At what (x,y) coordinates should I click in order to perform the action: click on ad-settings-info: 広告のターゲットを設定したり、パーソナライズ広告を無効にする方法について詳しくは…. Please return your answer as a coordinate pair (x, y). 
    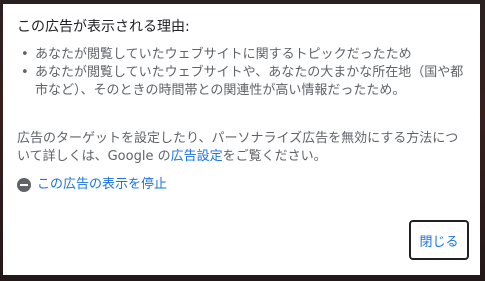
    Looking at the image, I should click on (243, 148).